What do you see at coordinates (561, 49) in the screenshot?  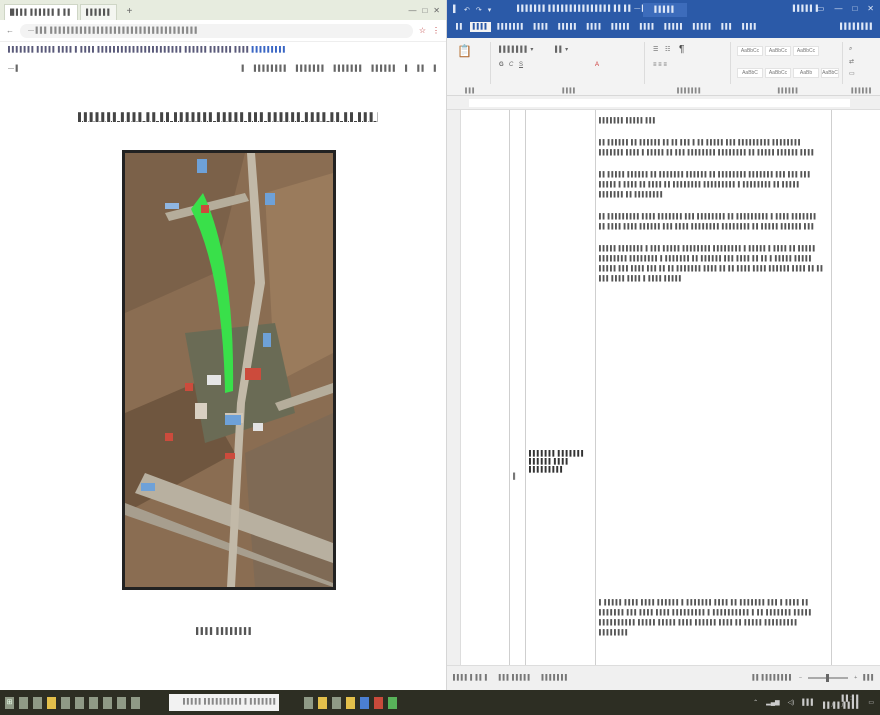 I see `font-size-box: ▌▌ ▾` at bounding box center [561, 49].